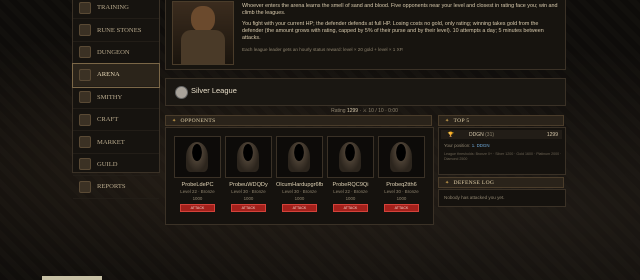 The width and height of the screenshot is (640, 280). I want to click on rating-label: Rating, so click(338, 111).